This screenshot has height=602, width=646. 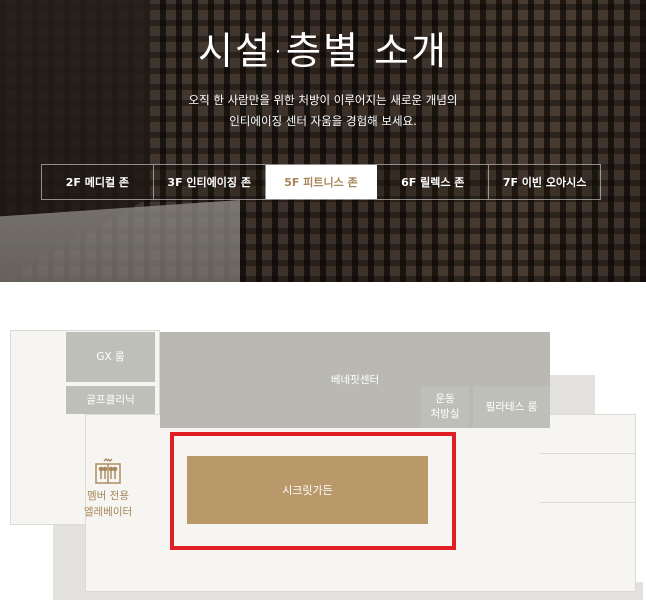 What do you see at coordinates (110, 400) in the screenshot?
I see `room-golf-clinic: 골프클리닉` at bounding box center [110, 400].